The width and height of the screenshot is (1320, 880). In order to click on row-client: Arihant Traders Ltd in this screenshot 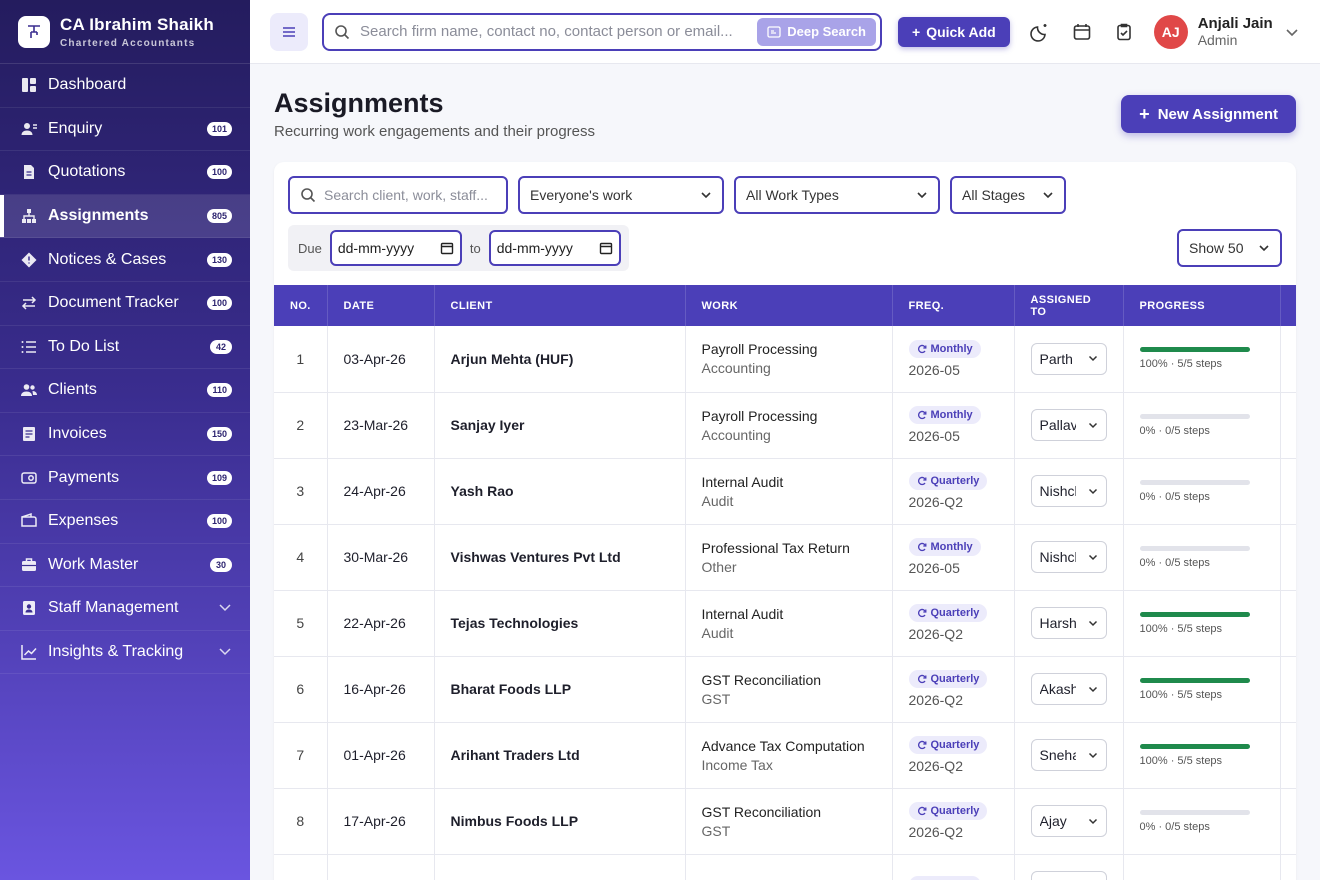, I will do `click(560, 755)`.